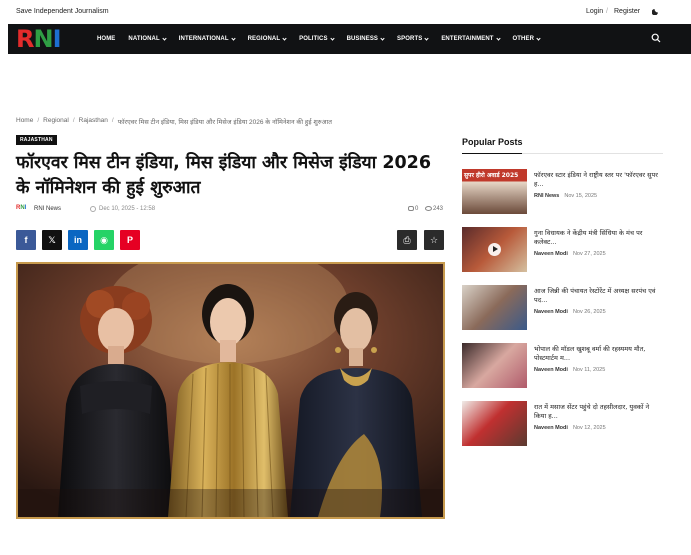  Describe the element at coordinates (93, 209) in the screenshot. I see `clock-icon` at that location.